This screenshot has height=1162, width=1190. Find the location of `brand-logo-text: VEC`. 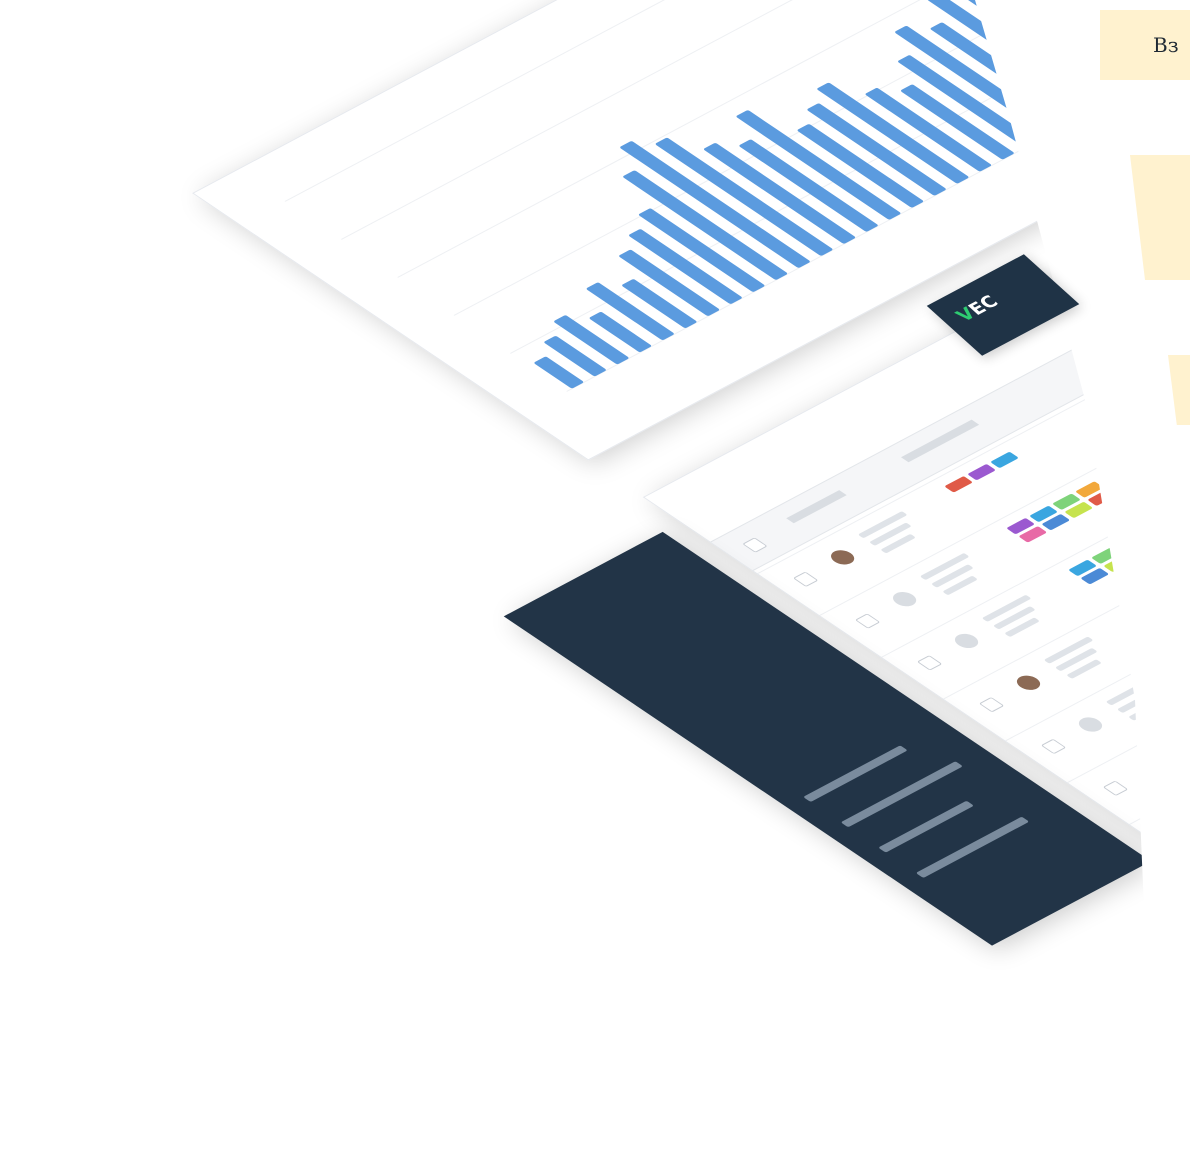

brand-logo-text: VEC is located at coordinates (977, 308).